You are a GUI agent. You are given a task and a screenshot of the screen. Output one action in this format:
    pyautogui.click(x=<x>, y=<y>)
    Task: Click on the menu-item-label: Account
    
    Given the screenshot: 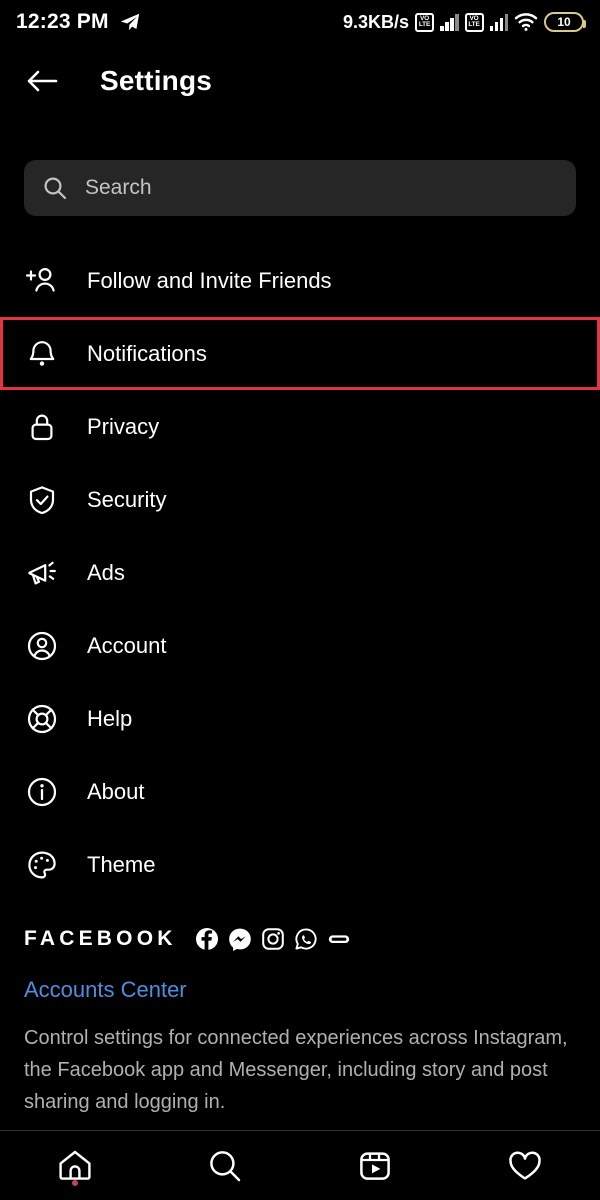 What is the action you would take?
    pyautogui.click(x=127, y=645)
    